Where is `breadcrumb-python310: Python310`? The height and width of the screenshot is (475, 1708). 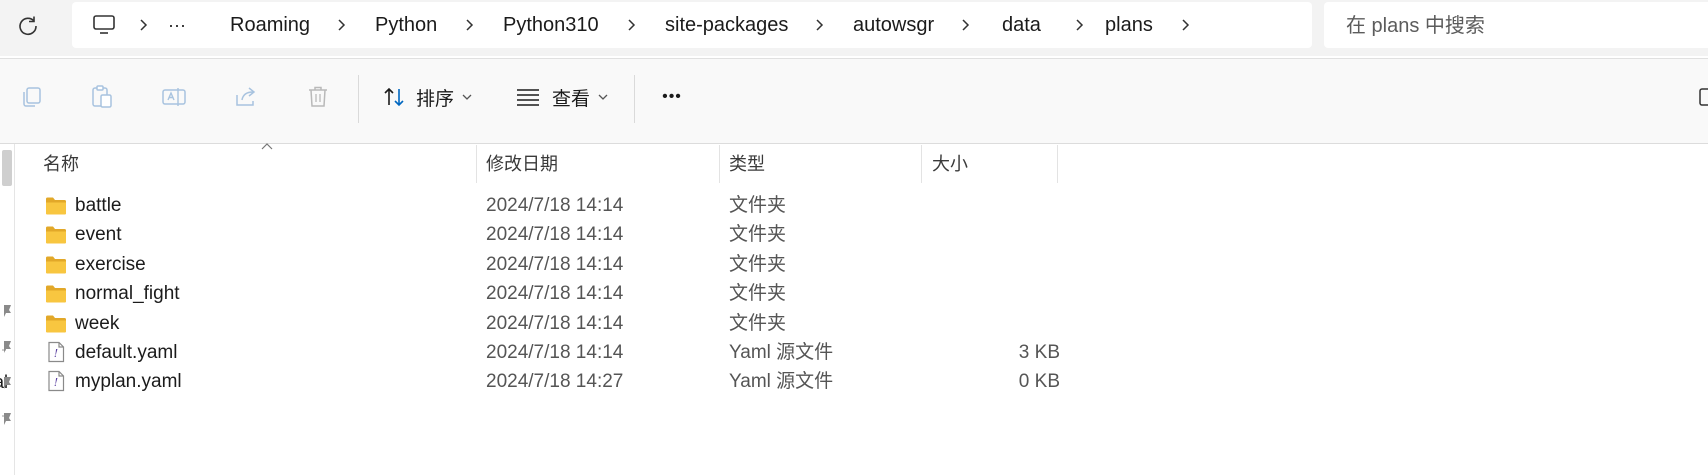
breadcrumb-python310: Python310 is located at coordinates (551, 25).